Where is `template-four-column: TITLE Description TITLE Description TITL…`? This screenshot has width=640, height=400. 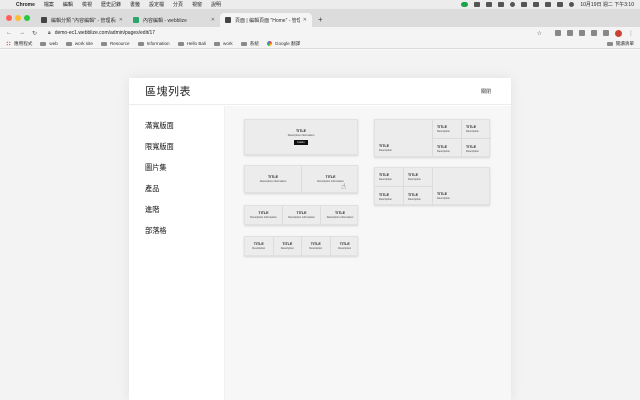 template-four-column: TITLE Description TITLE Description TITL… is located at coordinates (301, 246).